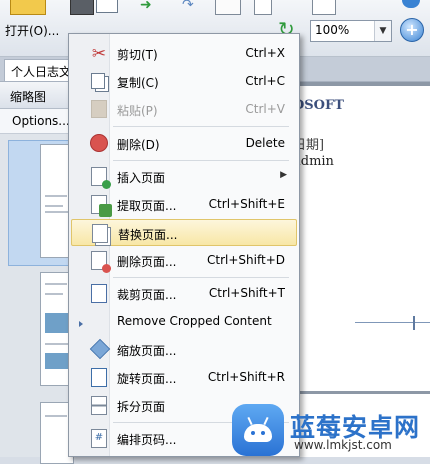  Describe the element at coordinates (82, 7) in the screenshot. I see `print-icon` at that location.